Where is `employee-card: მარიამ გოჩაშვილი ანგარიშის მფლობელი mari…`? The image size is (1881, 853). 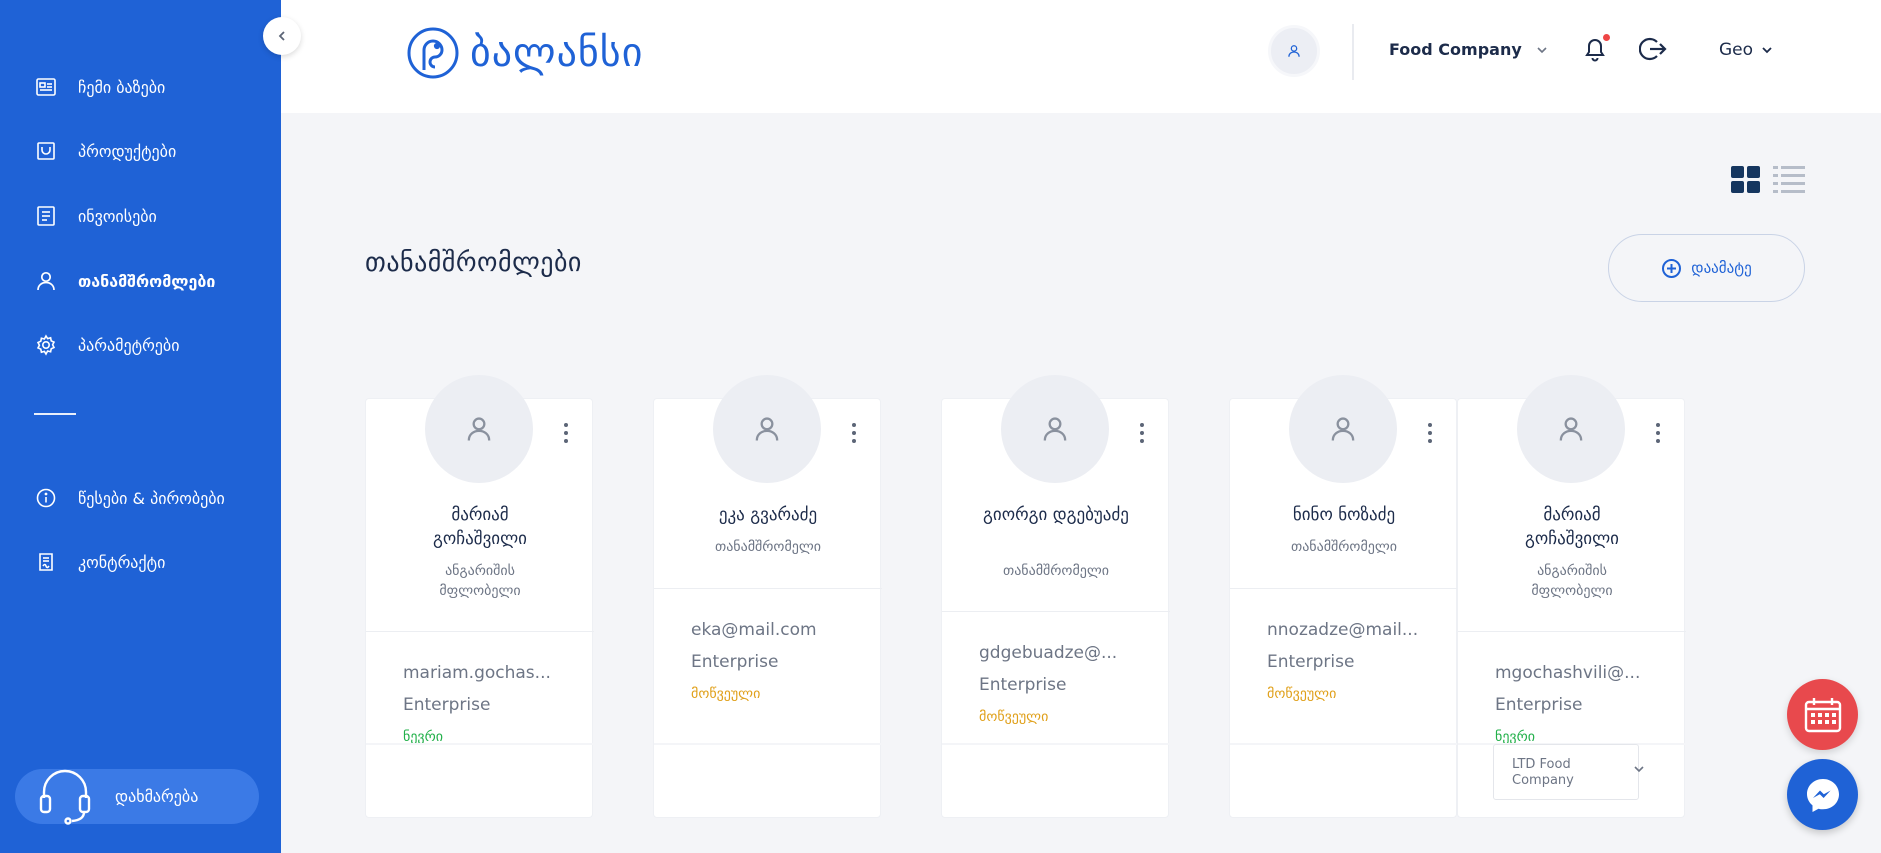
employee-card: მარიამ გოჩაშვილი ანგარიშის მფლობელი mari… is located at coordinates (479, 596).